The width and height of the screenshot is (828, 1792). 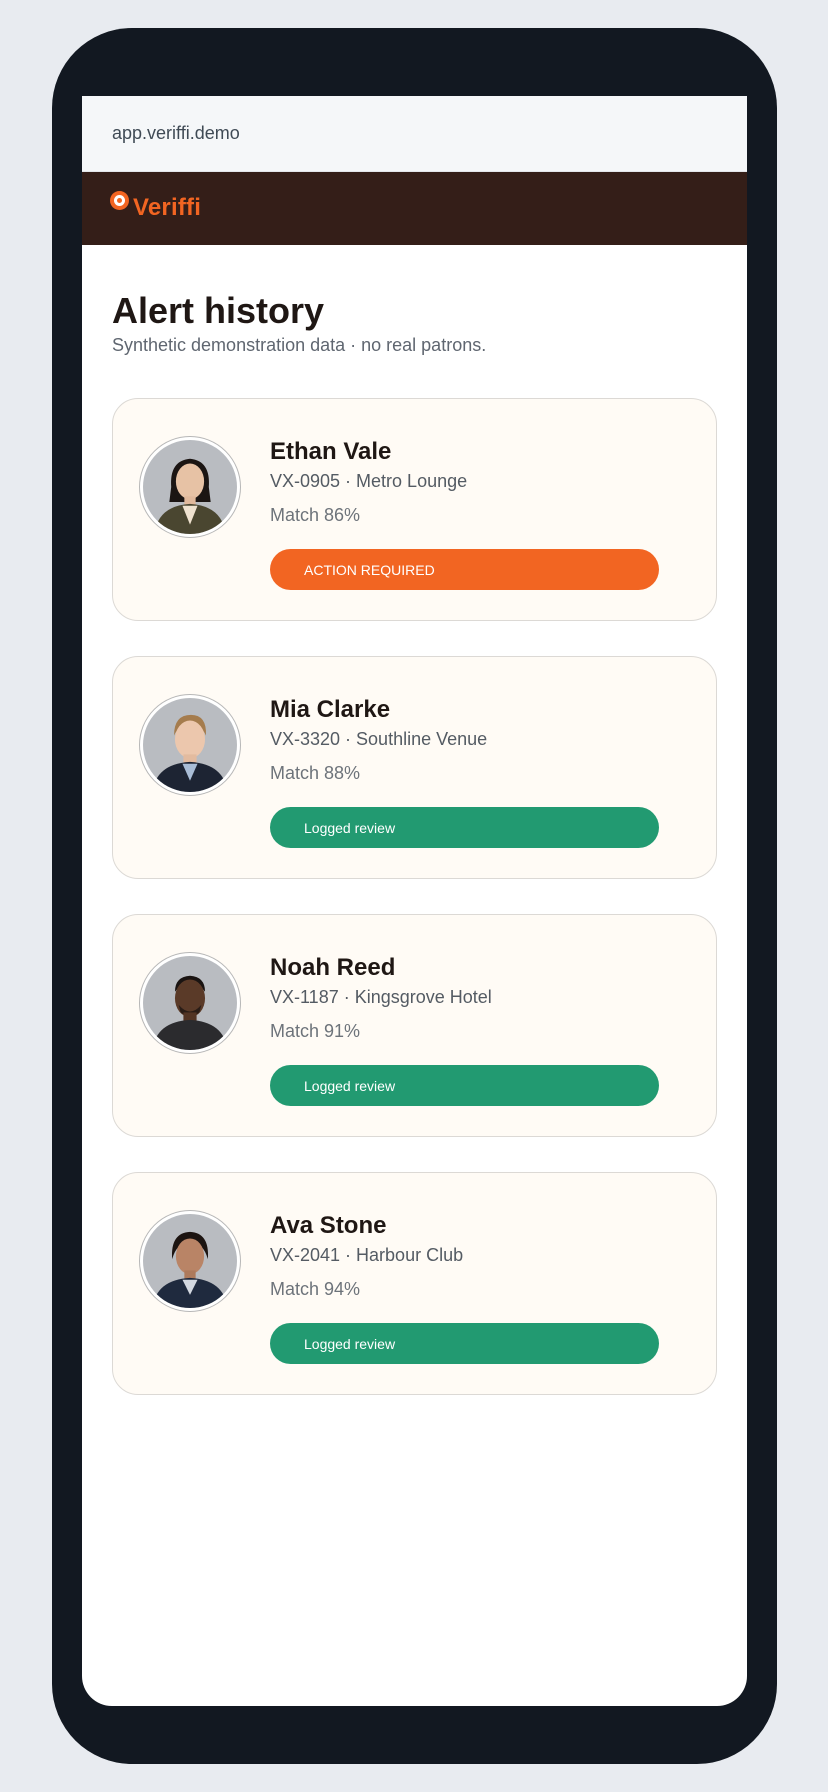 I want to click on patron-name: Noah Reed, so click(x=333, y=967).